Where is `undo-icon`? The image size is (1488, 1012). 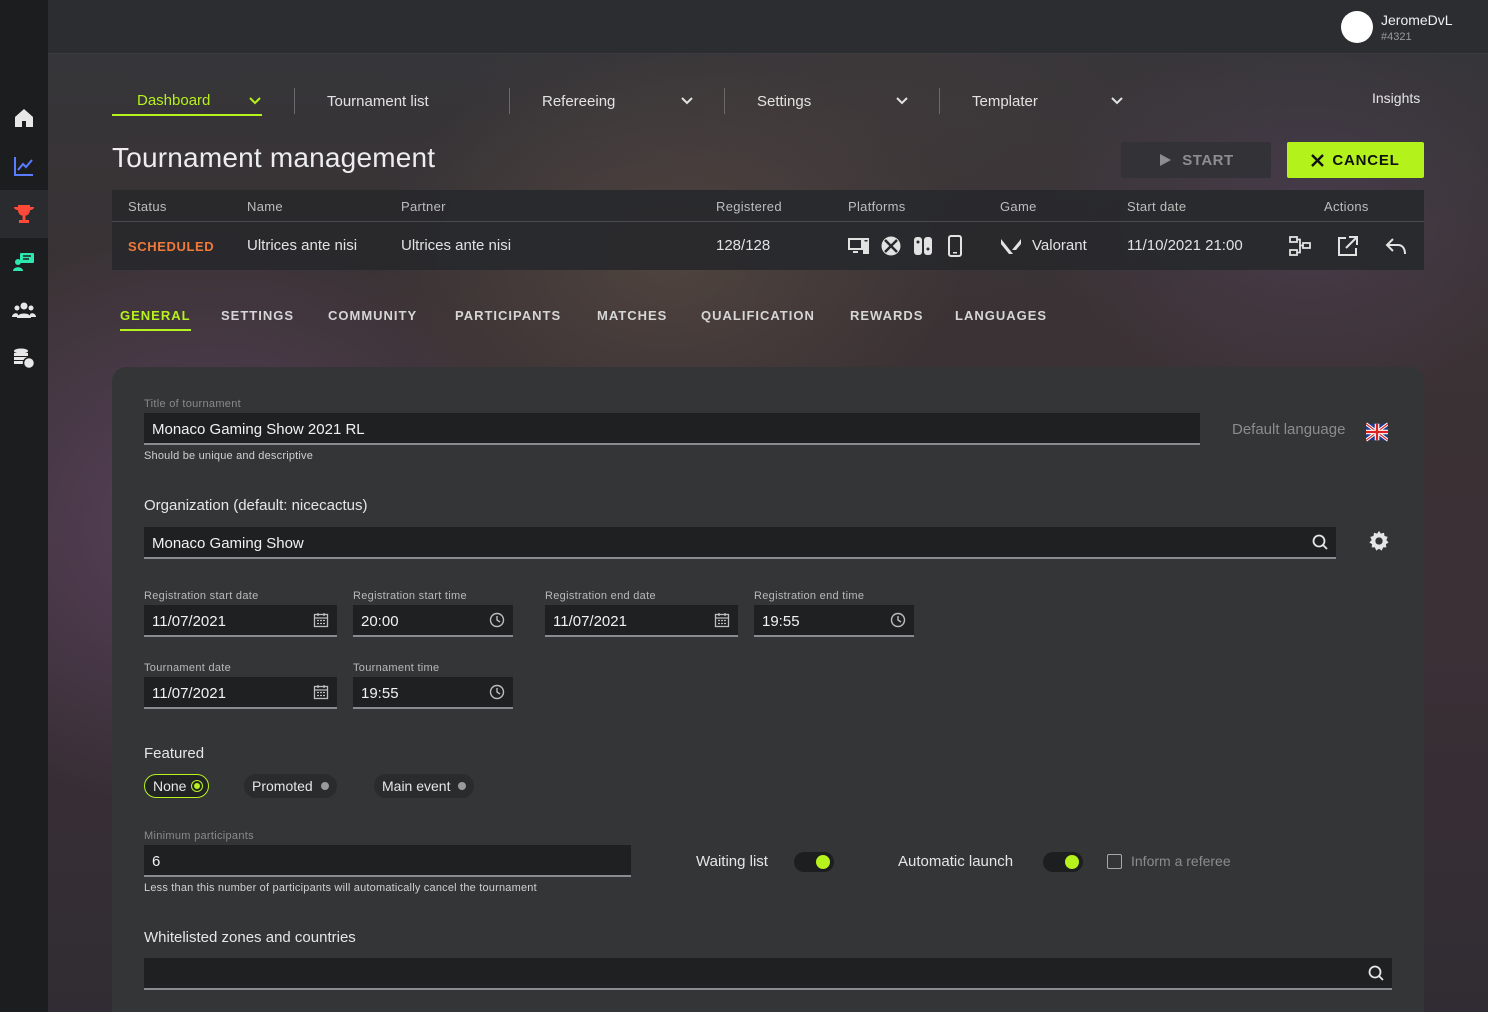
undo-icon is located at coordinates (1396, 246).